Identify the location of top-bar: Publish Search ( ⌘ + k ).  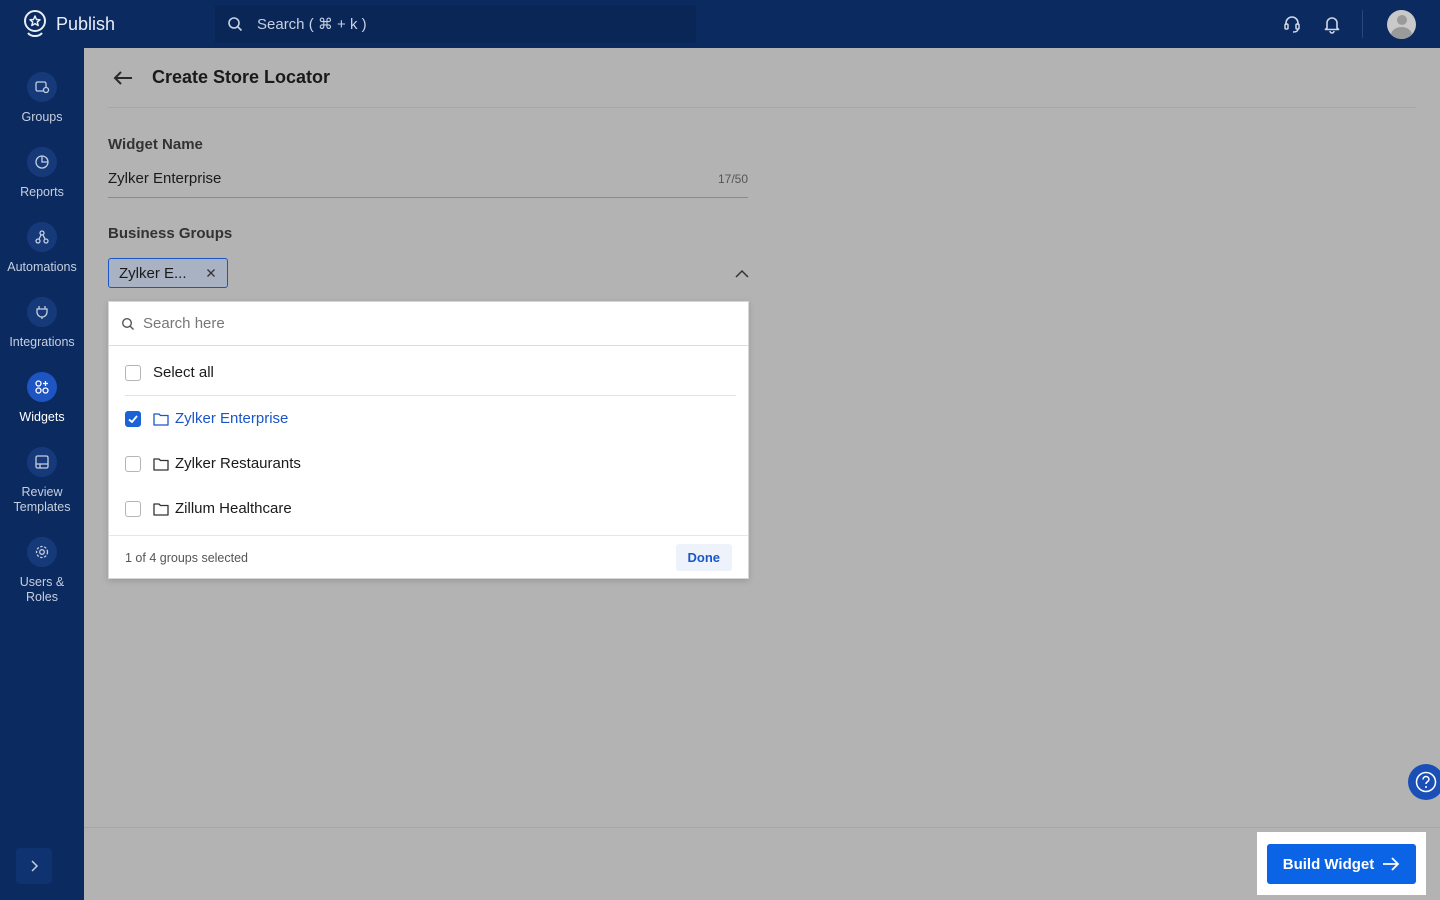
(720, 24).